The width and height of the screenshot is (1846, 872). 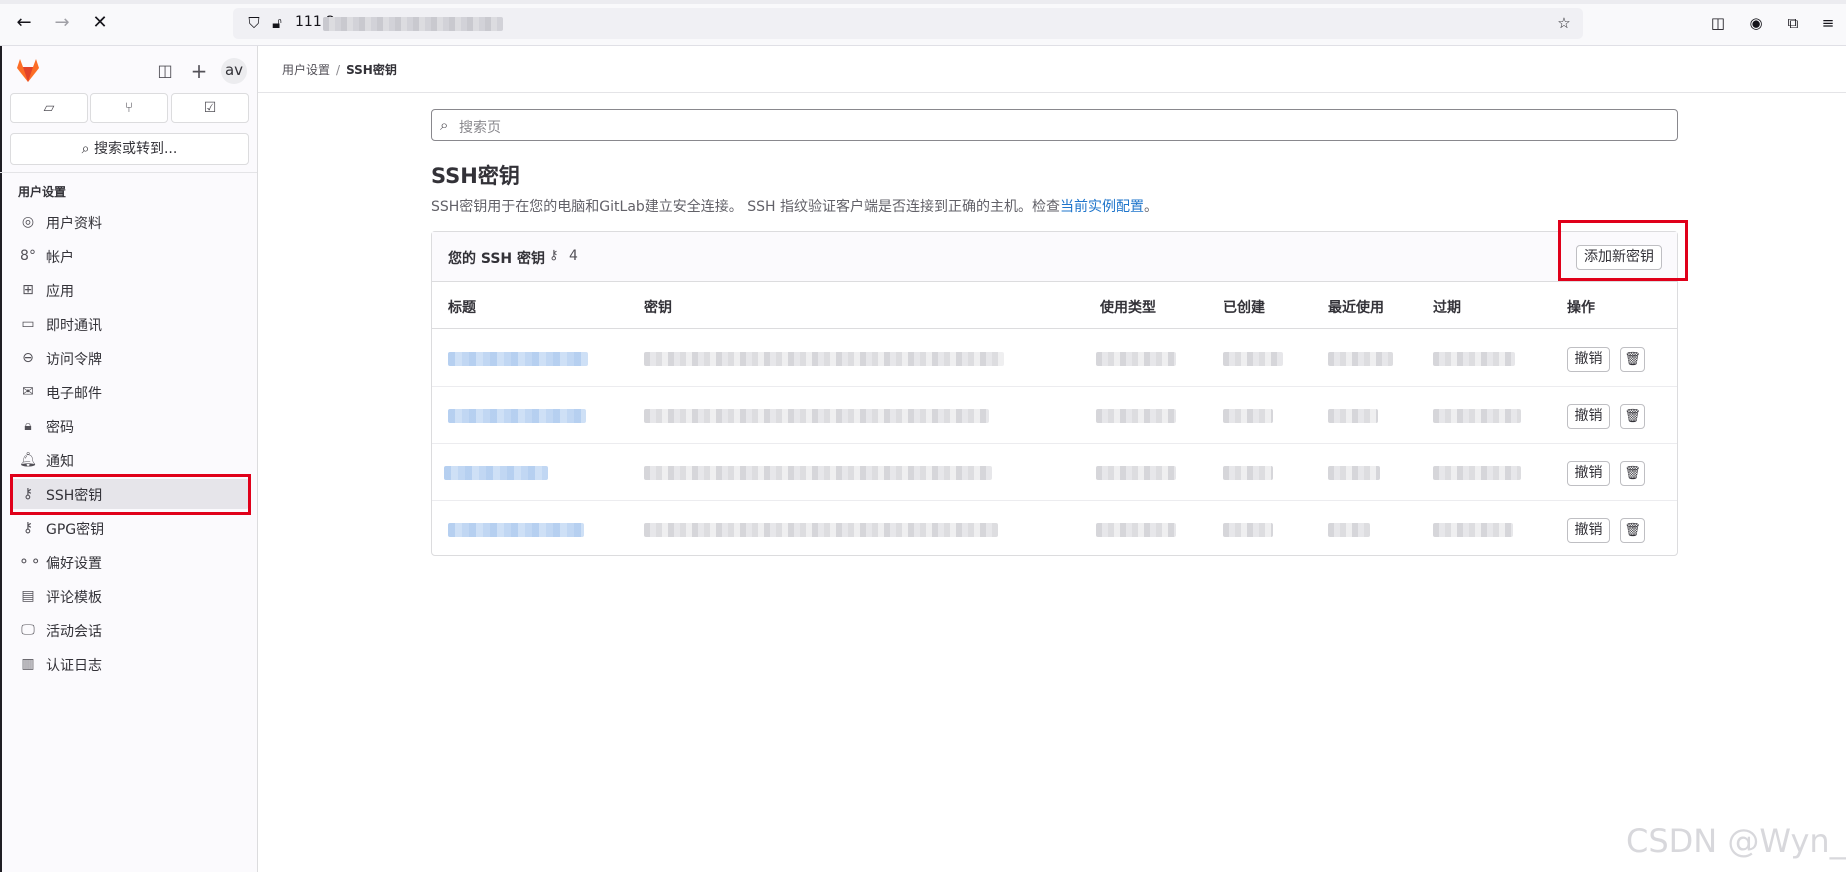 What do you see at coordinates (923, 2) in the screenshot?
I see `tab-strip` at bounding box center [923, 2].